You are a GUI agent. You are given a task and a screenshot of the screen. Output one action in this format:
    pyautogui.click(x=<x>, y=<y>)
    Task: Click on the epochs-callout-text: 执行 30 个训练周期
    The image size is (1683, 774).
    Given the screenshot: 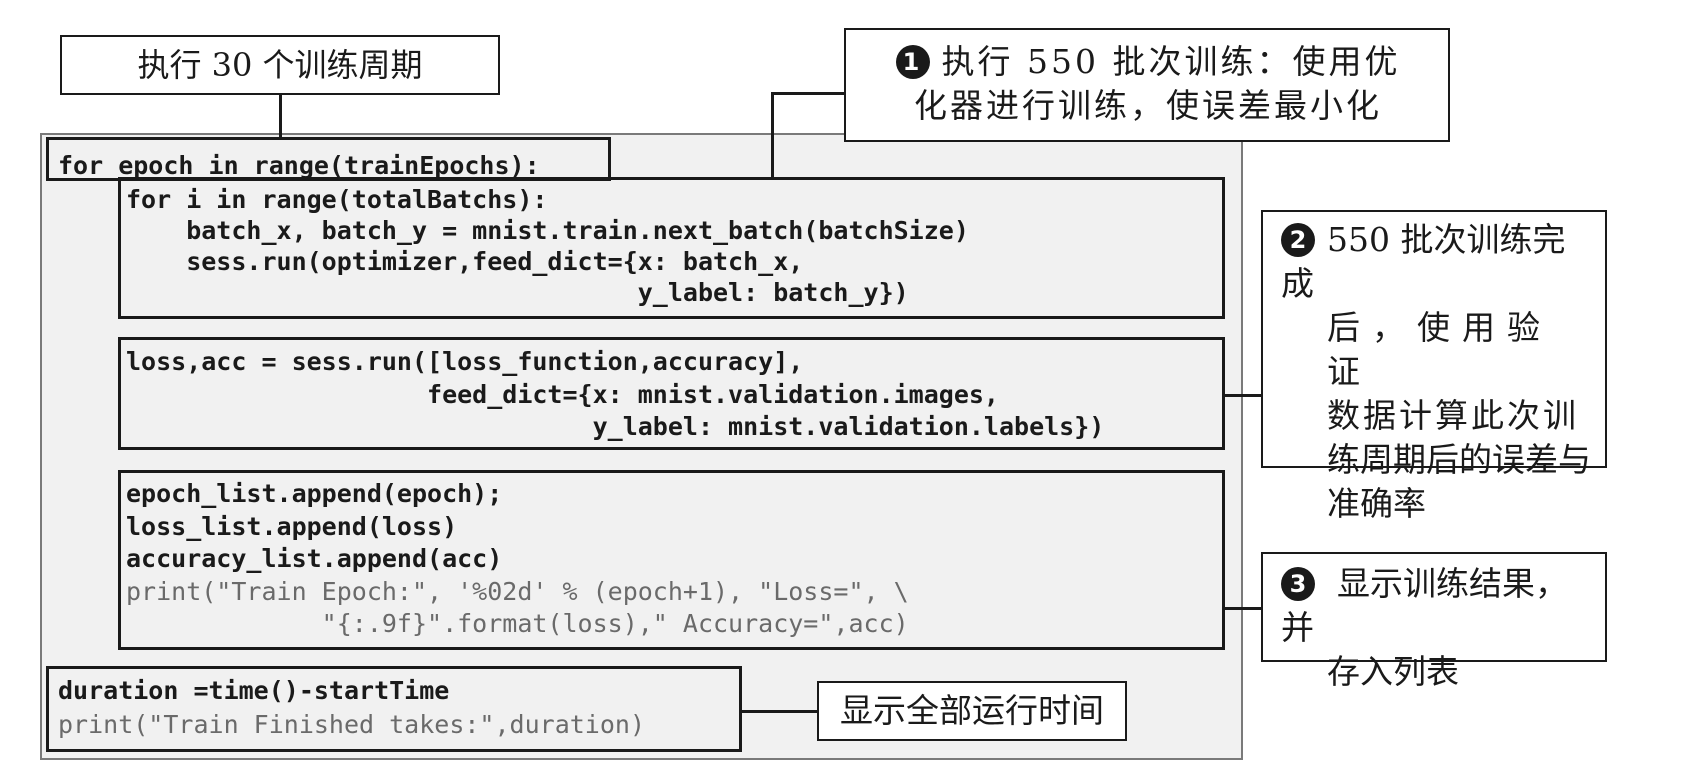 What is the action you would take?
    pyautogui.click(x=280, y=65)
    